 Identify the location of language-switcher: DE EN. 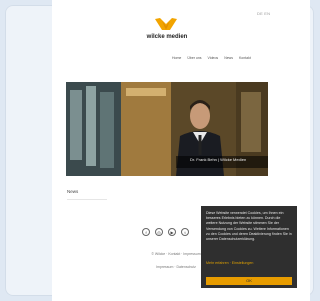
(263, 13).